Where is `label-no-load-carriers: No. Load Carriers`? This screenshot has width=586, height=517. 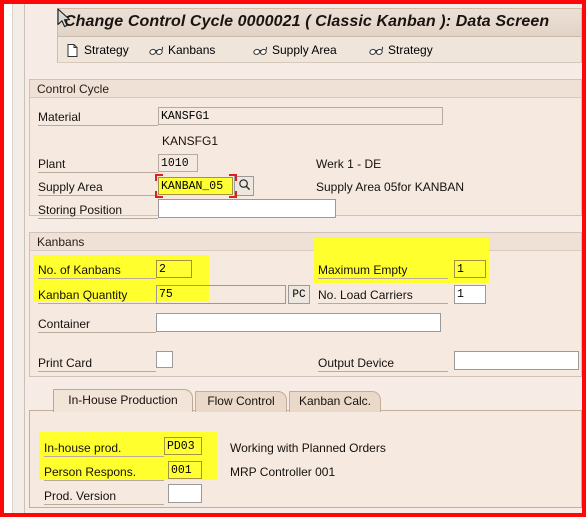
label-no-load-carriers: No. Load Carriers is located at coordinates (383, 296).